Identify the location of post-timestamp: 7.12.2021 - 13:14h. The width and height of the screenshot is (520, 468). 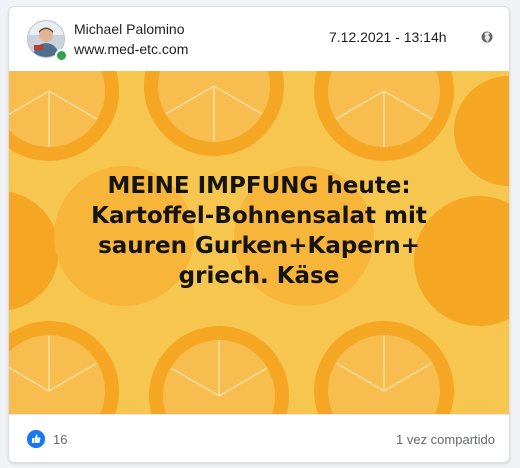
(388, 37).